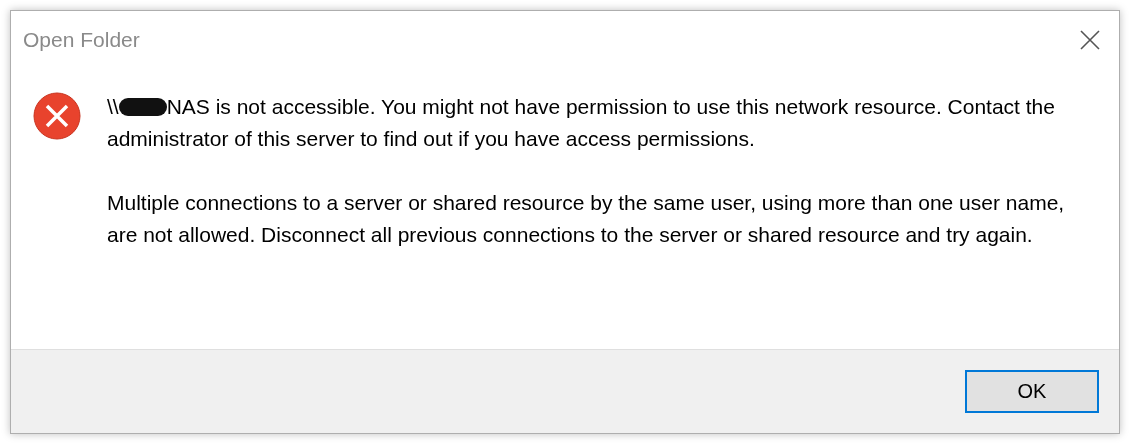 Image resolution: width=1134 pixels, height=446 pixels. What do you see at coordinates (1032, 391) in the screenshot?
I see `ok-button: OK` at bounding box center [1032, 391].